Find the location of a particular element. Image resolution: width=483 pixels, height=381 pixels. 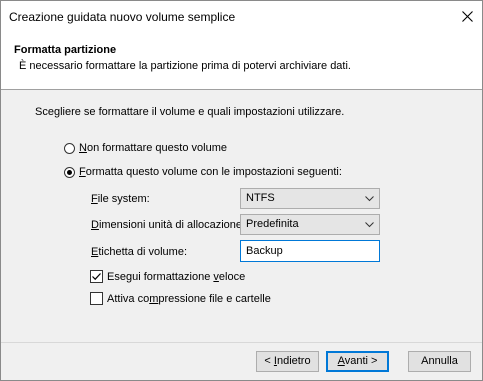

close-button is located at coordinates (467, 16).